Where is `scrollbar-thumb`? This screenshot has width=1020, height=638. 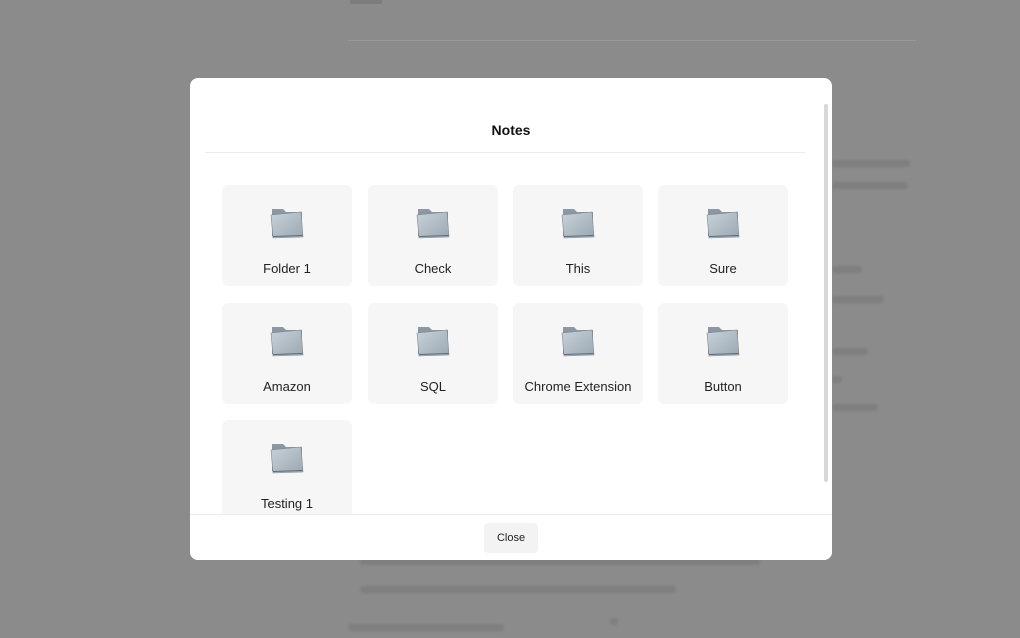 scrollbar-thumb is located at coordinates (826, 293).